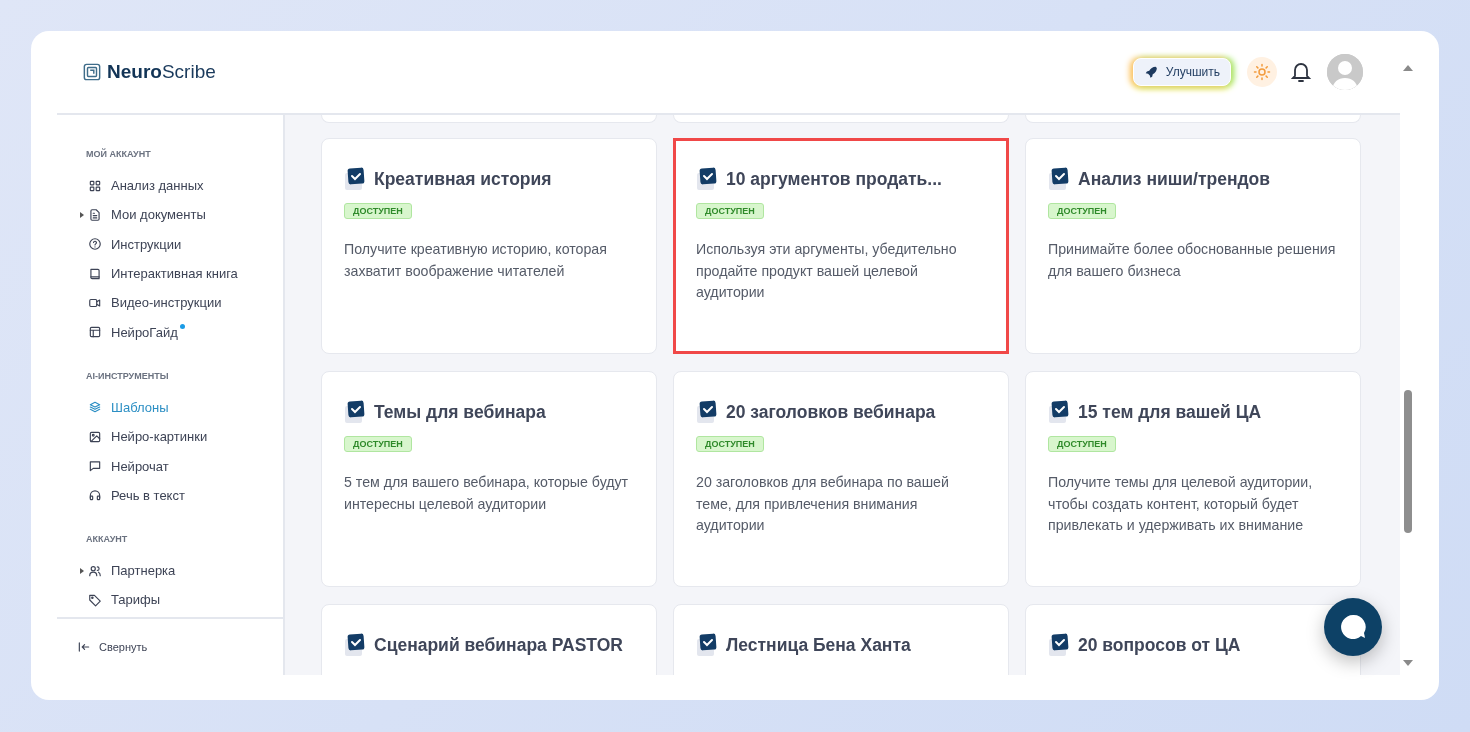  What do you see at coordinates (161, 72) in the screenshot?
I see `logo-text: NeuroScribe` at bounding box center [161, 72].